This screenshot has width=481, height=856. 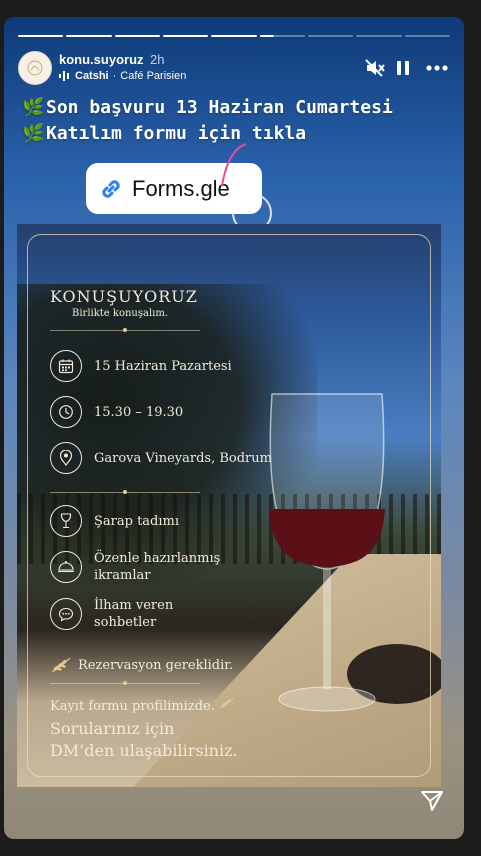 I want to click on mute-icon, so click(x=375, y=68).